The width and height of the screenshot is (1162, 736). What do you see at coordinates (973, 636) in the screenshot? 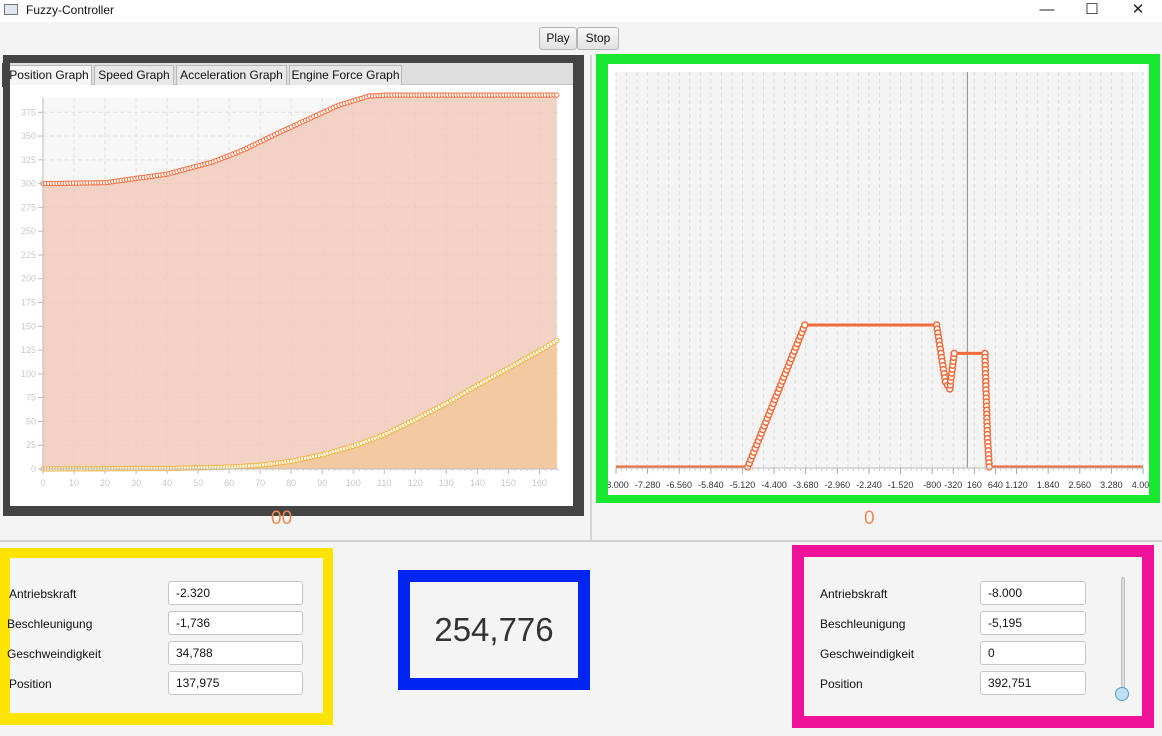
I see `right-values-panel` at bounding box center [973, 636].